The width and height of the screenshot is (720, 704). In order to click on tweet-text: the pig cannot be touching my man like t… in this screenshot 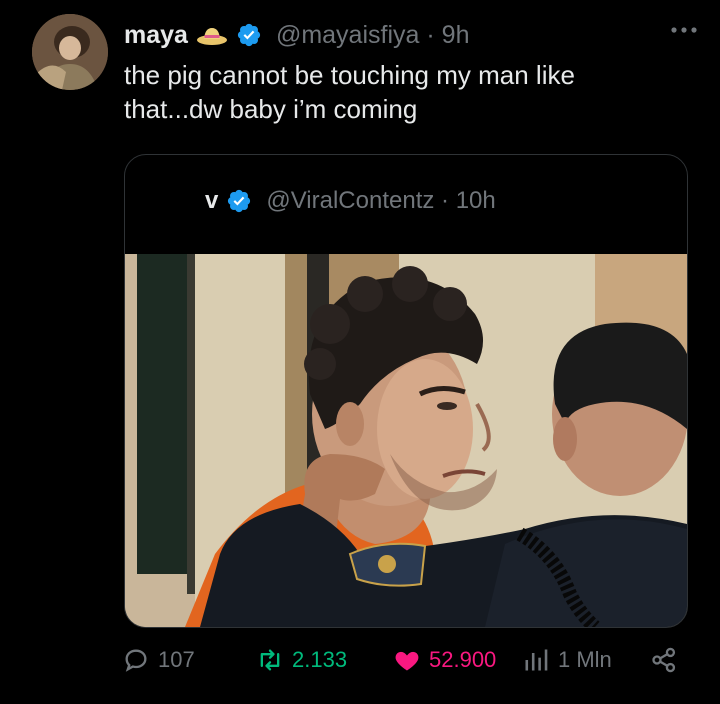, I will do `click(404, 92)`.